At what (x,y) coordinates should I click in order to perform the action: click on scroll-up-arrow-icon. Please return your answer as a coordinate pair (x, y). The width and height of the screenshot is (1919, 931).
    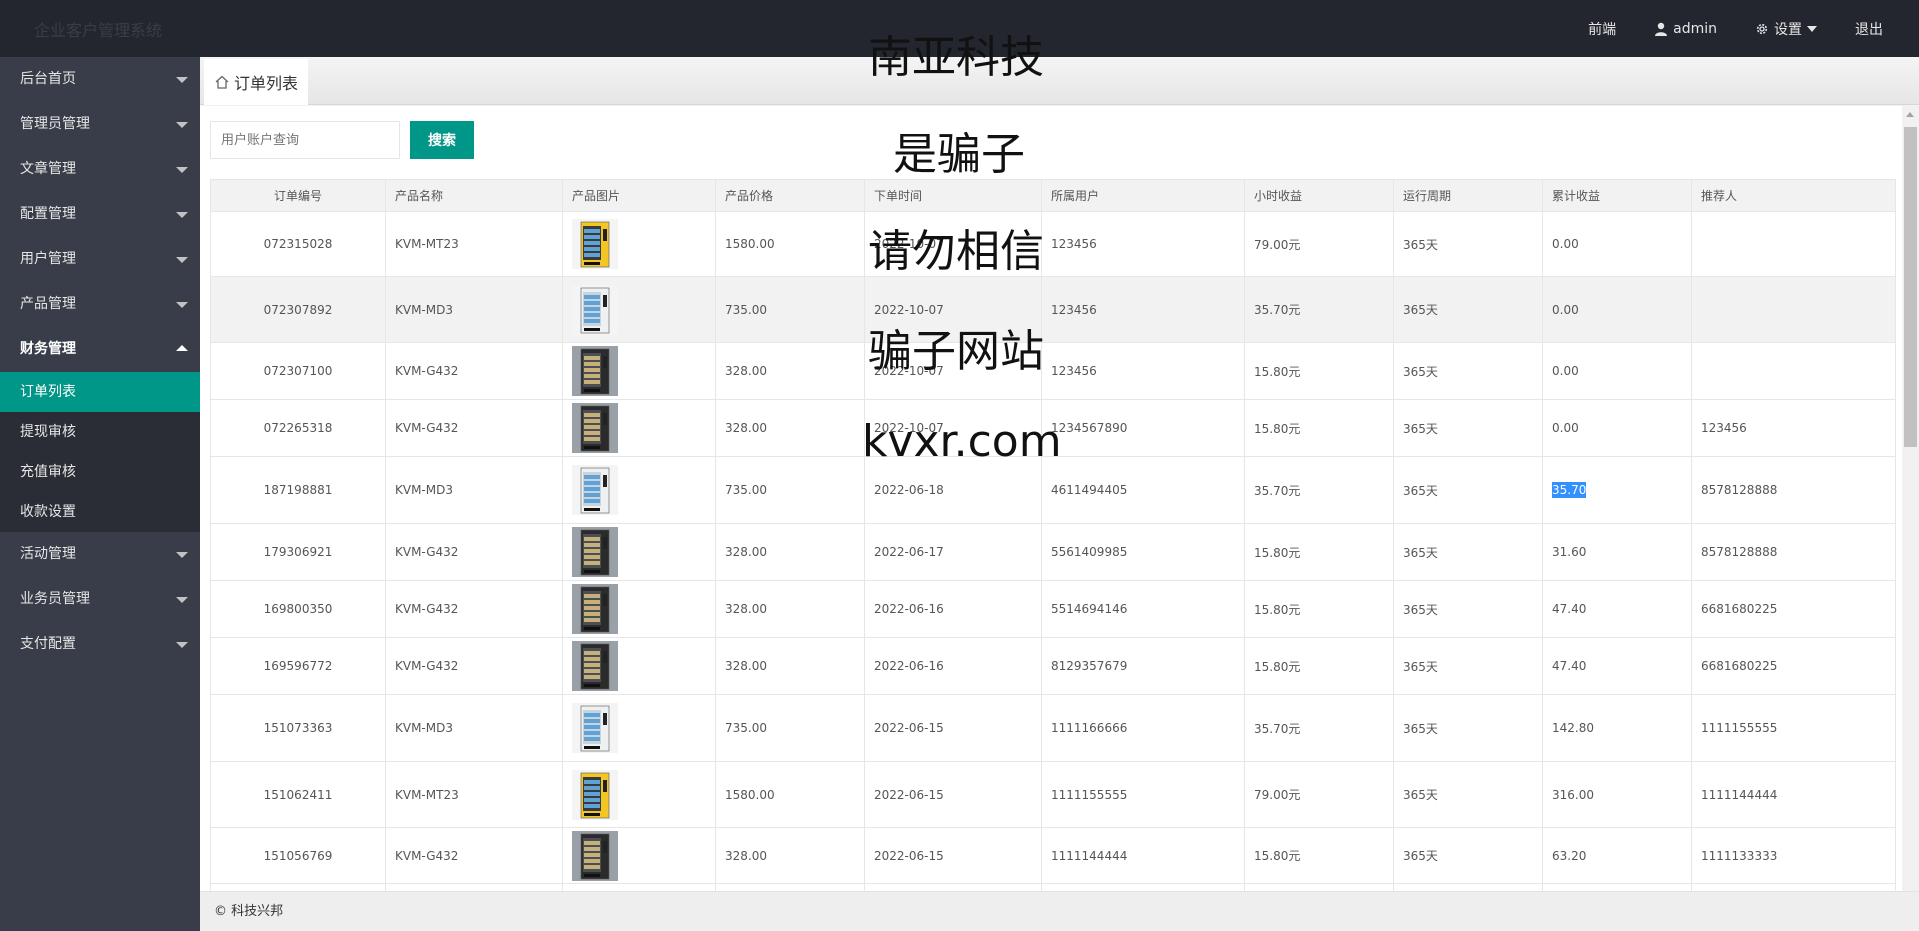
    Looking at the image, I should click on (1910, 114).